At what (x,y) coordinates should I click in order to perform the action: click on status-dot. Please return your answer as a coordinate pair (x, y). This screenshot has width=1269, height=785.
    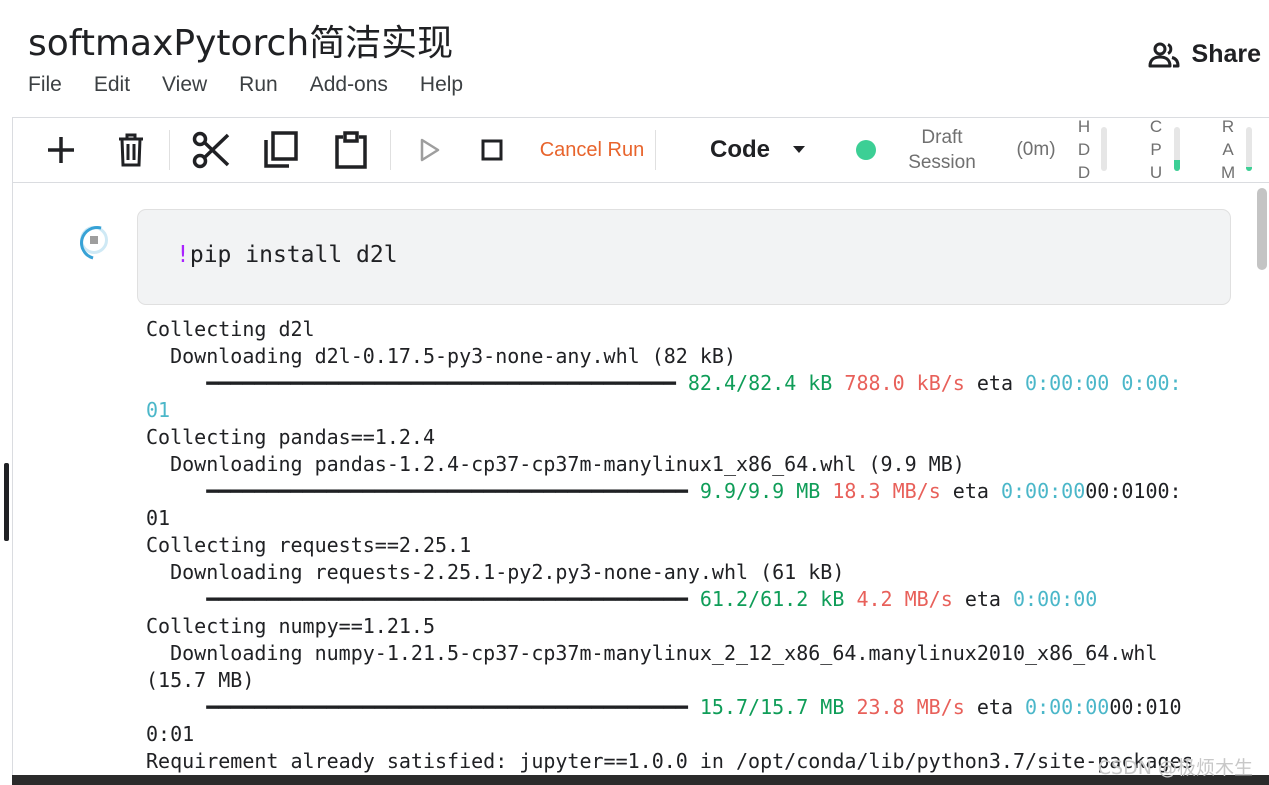
    Looking at the image, I should click on (866, 150).